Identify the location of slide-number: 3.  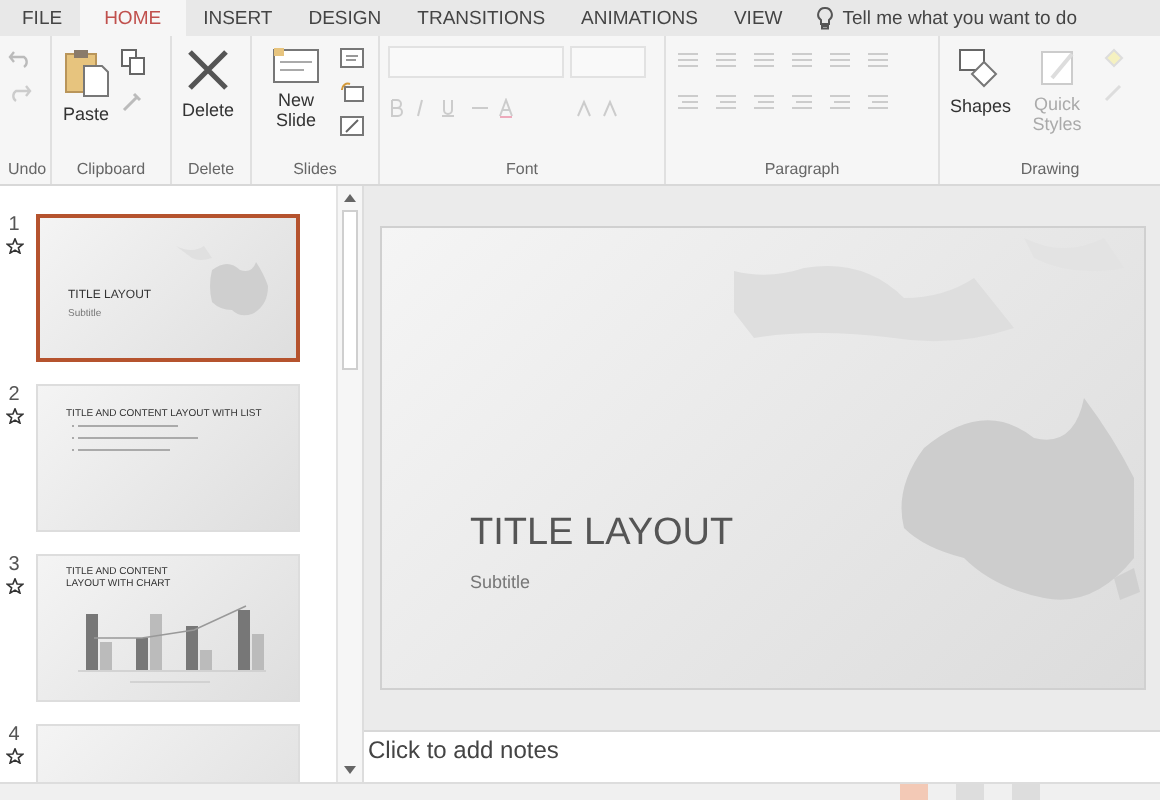
(14, 565).